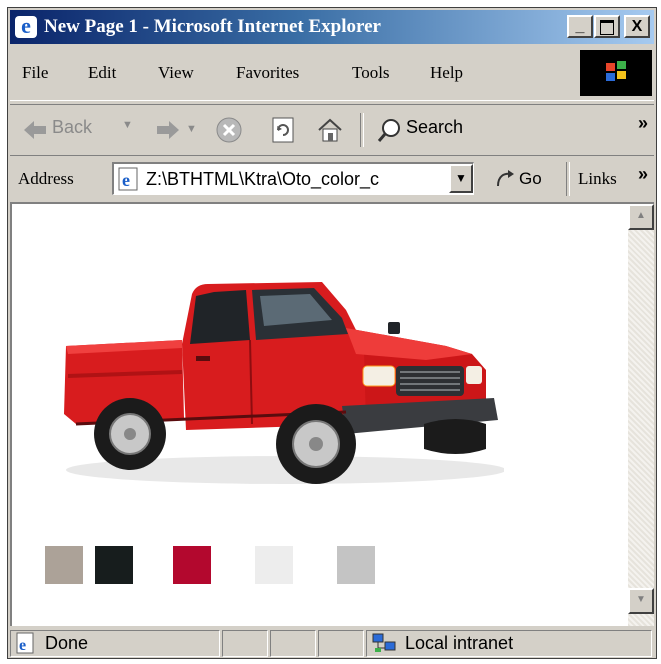 The width and height of the screenshot is (661, 664). Describe the element at coordinates (283, 130) in the screenshot. I see `refresh-icon` at that location.